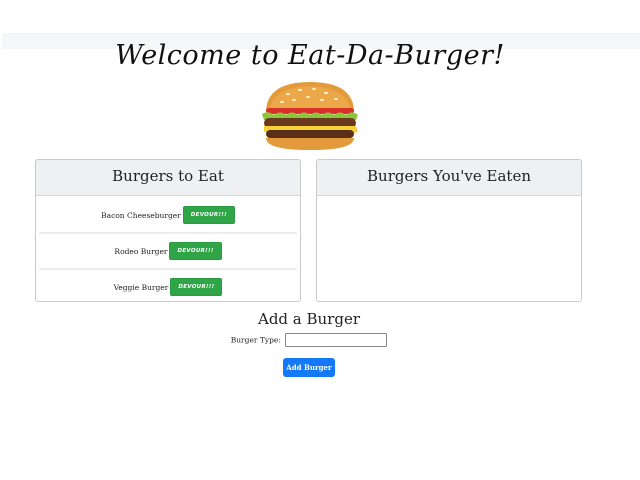 Image resolution: width=640 pixels, height=480 pixels. I want to click on list-item: Veggie Burger DEVOUR!!!, so click(168, 285).